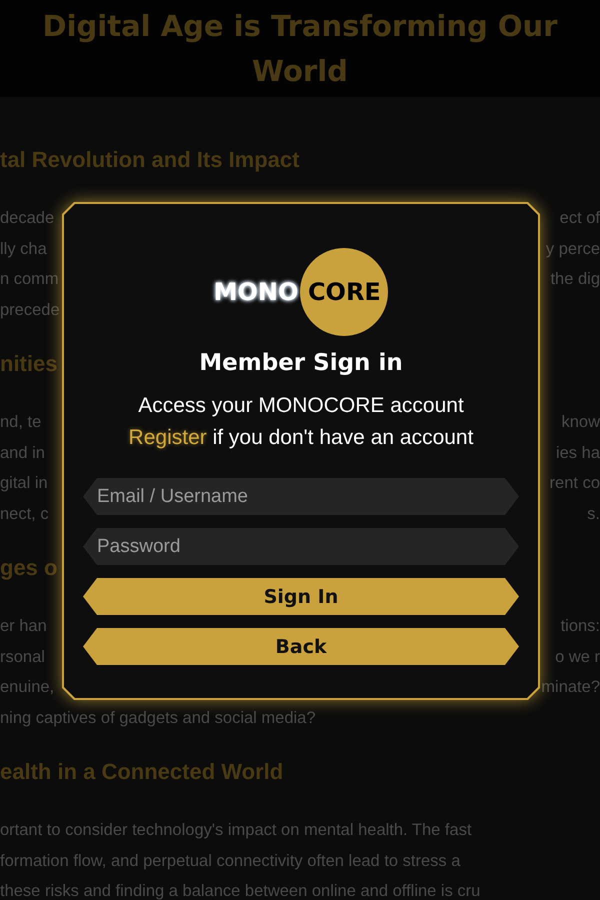 This screenshot has width=600, height=900. I want to click on paragraph-text: lly cha, so click(23, 249).